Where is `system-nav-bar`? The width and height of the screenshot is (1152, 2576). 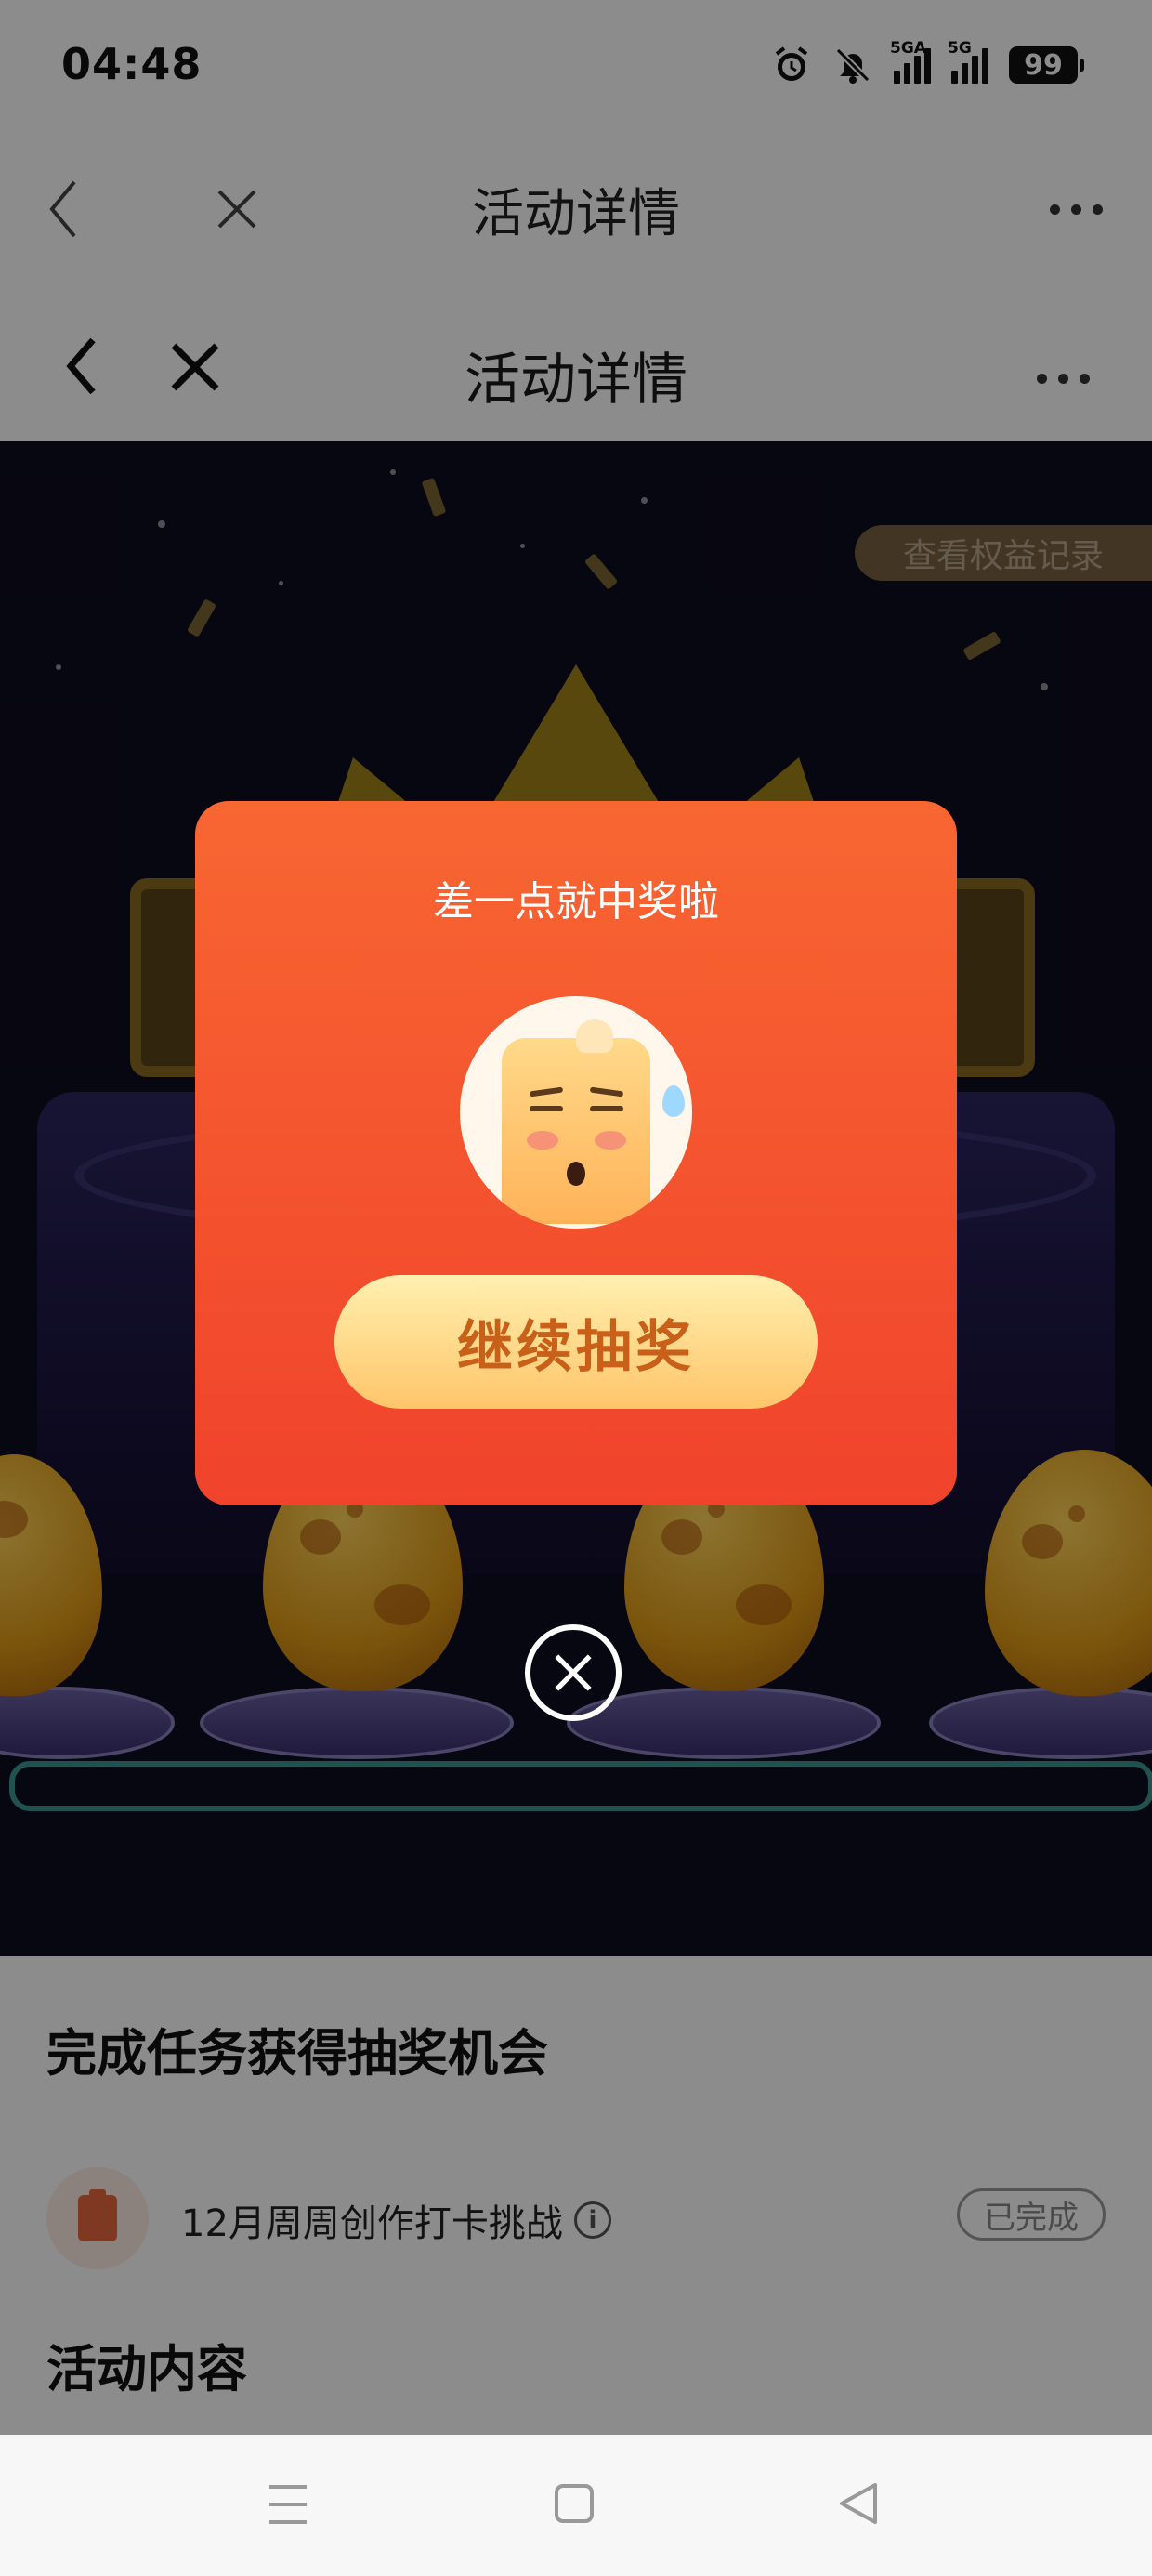
system-nav-bar is located at coordinates (576, 2505).